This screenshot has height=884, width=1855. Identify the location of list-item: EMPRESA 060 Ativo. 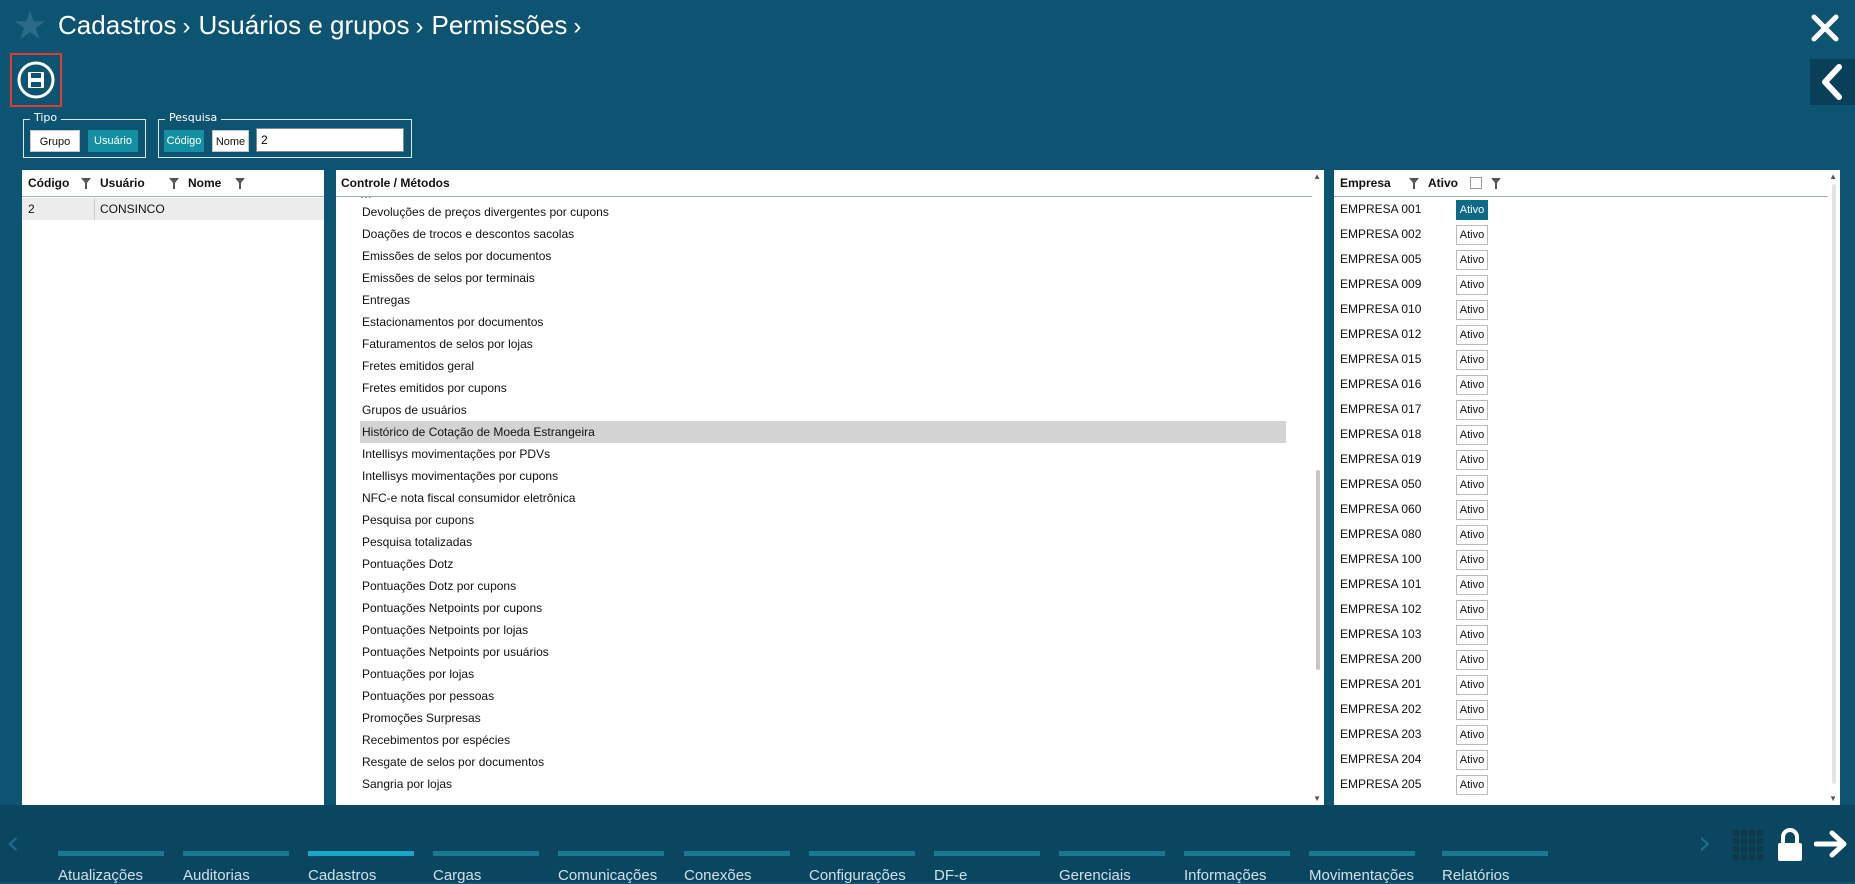
(1414, 509).